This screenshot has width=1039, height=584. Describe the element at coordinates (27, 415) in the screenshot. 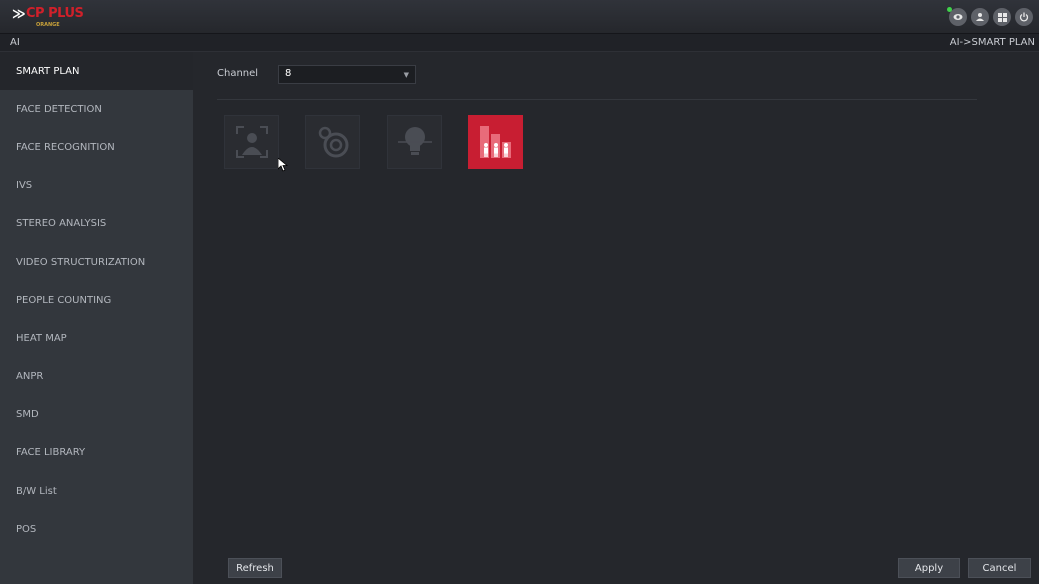

I see `sidebar-item-label: SMD` at that location.